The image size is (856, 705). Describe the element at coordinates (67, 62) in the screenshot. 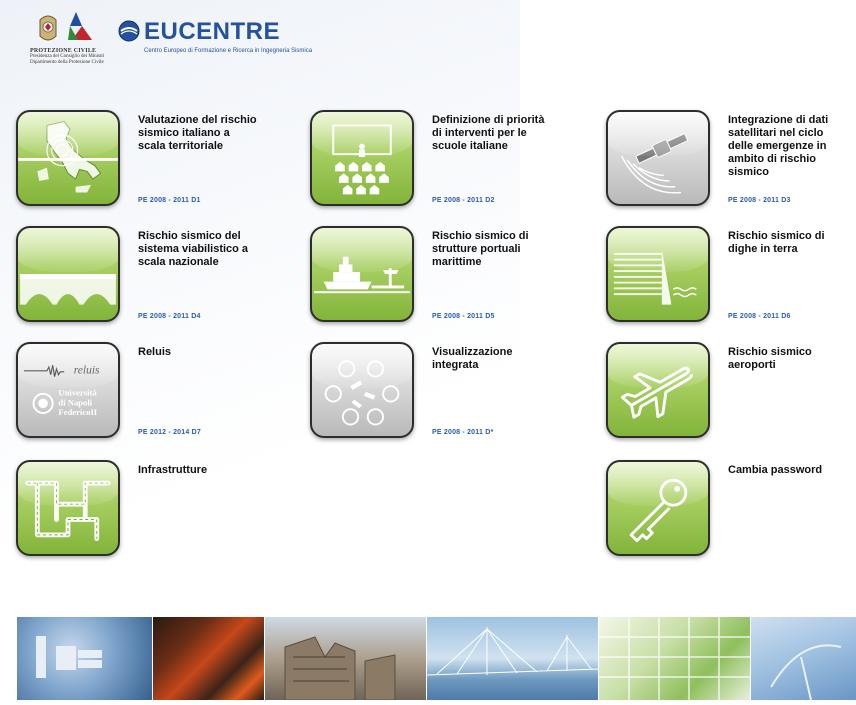

I see `protezione-civile-line2: Dipartimento della Protezione Civile` at that location.